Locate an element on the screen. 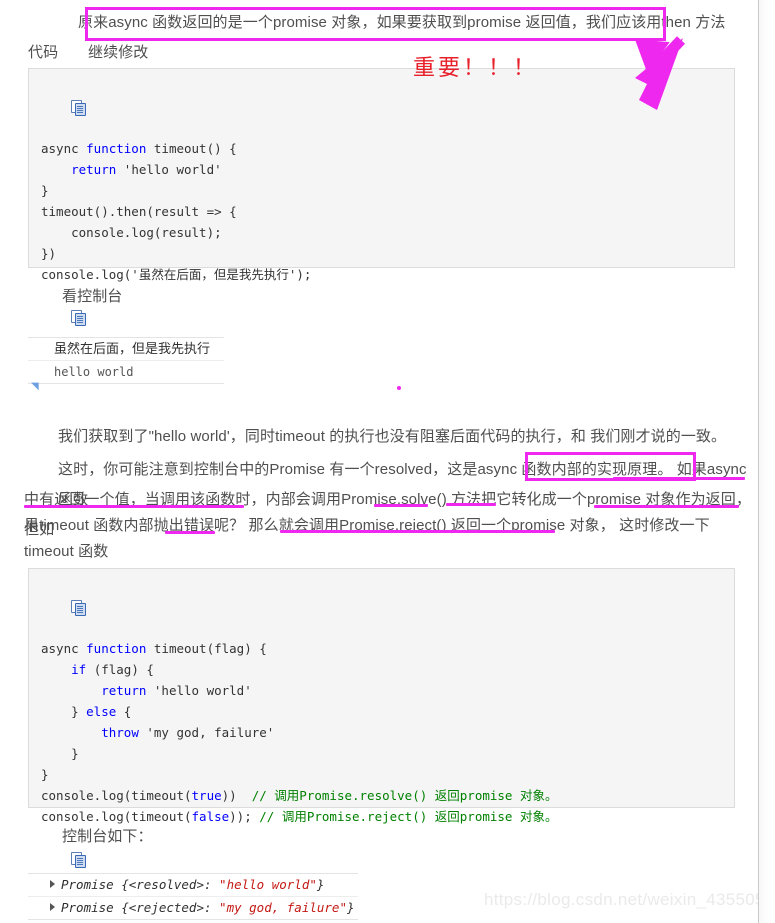  code-line: } else { is located at coordinates (86, 711).